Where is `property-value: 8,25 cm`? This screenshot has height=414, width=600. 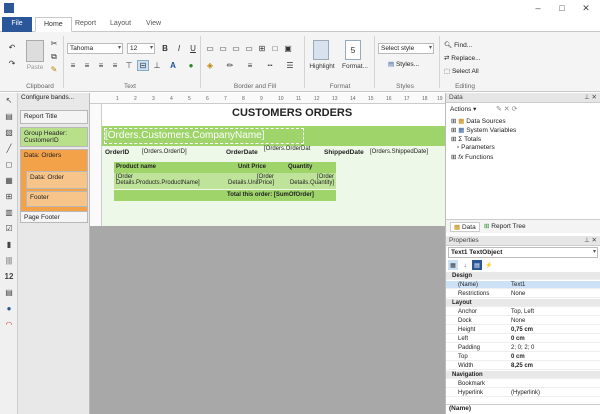 property-value: 8,25 cm is located at coordinates (554, 366).